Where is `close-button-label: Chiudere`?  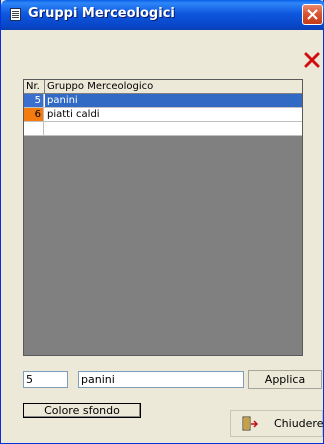 close-button-label: Chiudere is located at coordinates (299, 423).